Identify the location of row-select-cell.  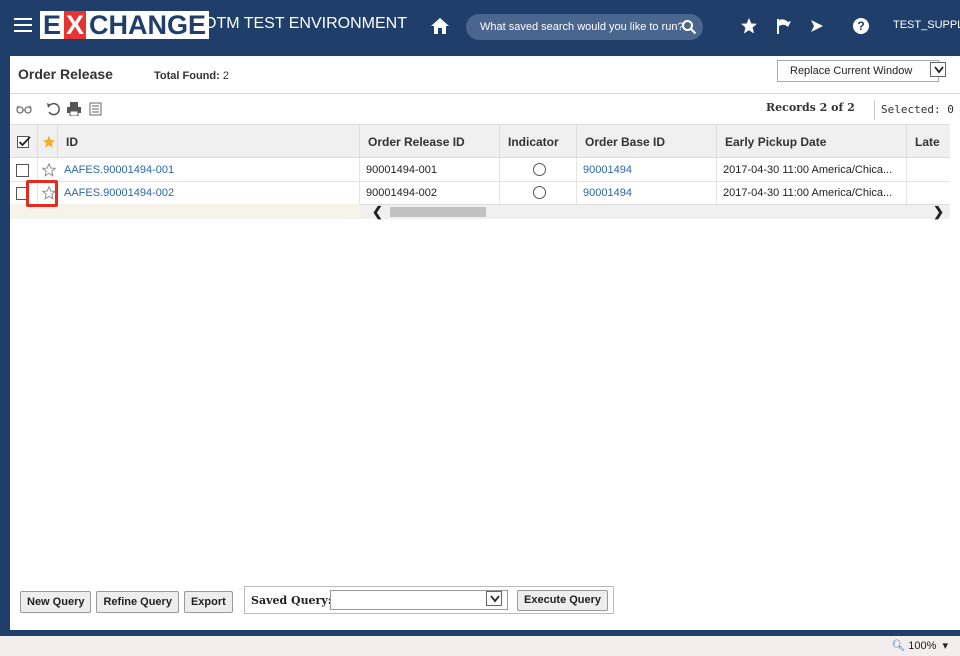
(24, 170).